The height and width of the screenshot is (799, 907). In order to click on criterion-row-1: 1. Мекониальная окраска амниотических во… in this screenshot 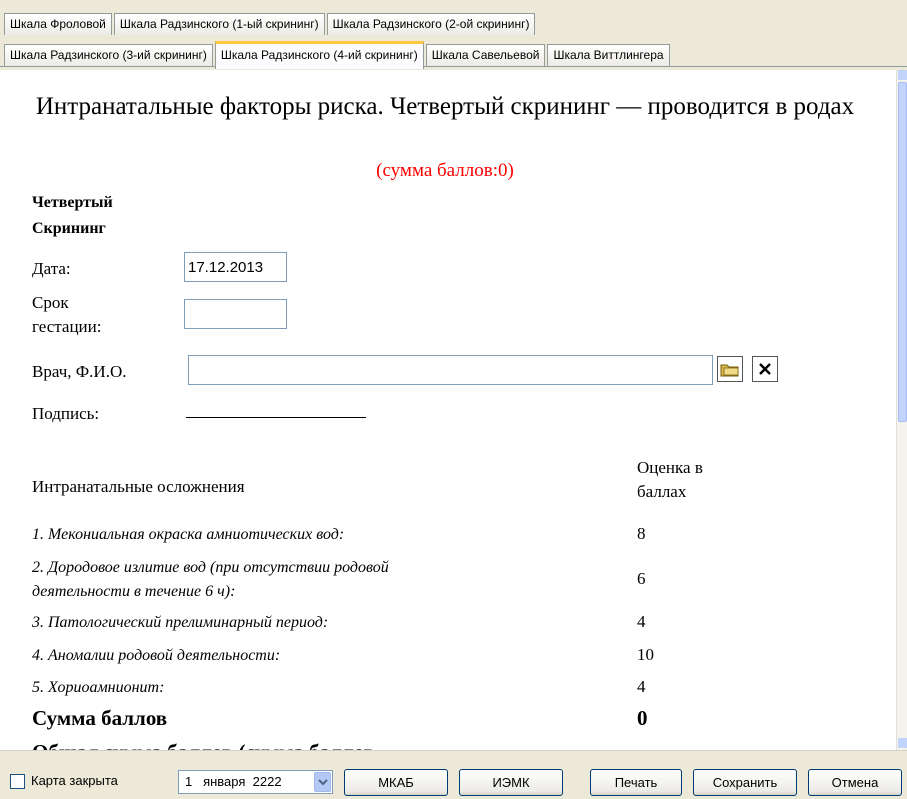, I will do `click(188, 534)`.